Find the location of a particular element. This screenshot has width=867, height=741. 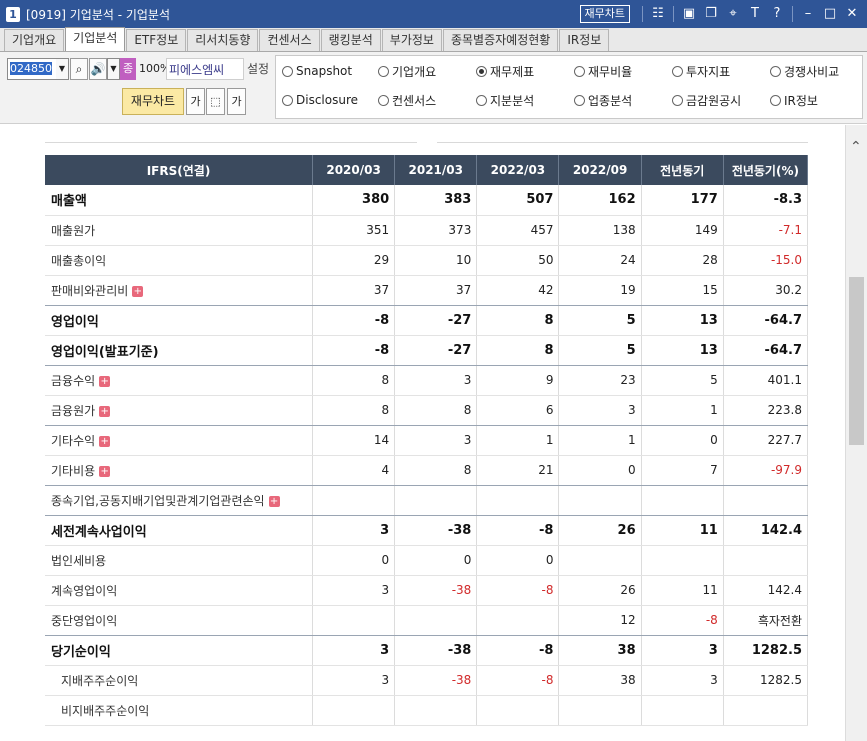

tab-2: ETF정보 is located at coordinates (156, 40).